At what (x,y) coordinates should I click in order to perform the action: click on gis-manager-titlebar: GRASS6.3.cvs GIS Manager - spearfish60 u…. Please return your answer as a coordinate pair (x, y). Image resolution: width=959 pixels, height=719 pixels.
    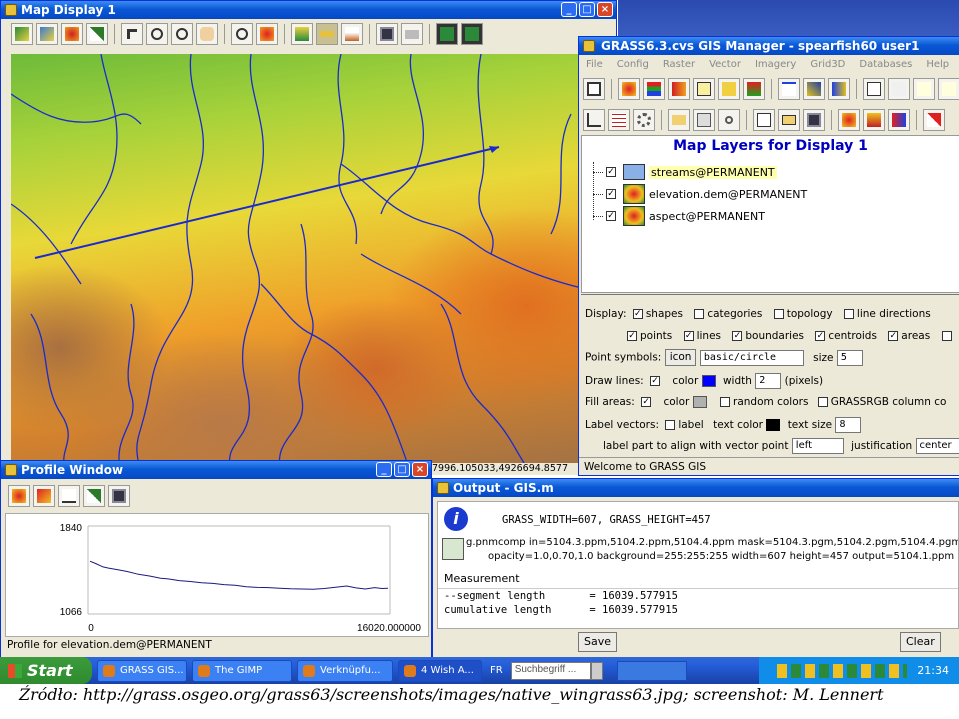
    Looking at the image, I should click on (769, 46).